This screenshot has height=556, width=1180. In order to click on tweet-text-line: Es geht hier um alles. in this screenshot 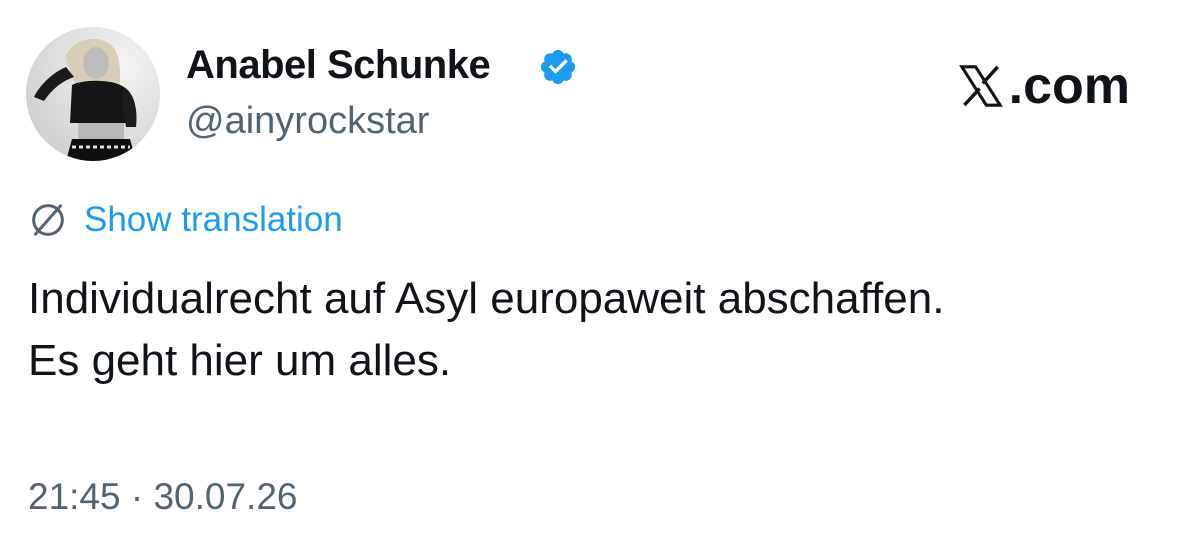, I will do `click(240, 360)`.